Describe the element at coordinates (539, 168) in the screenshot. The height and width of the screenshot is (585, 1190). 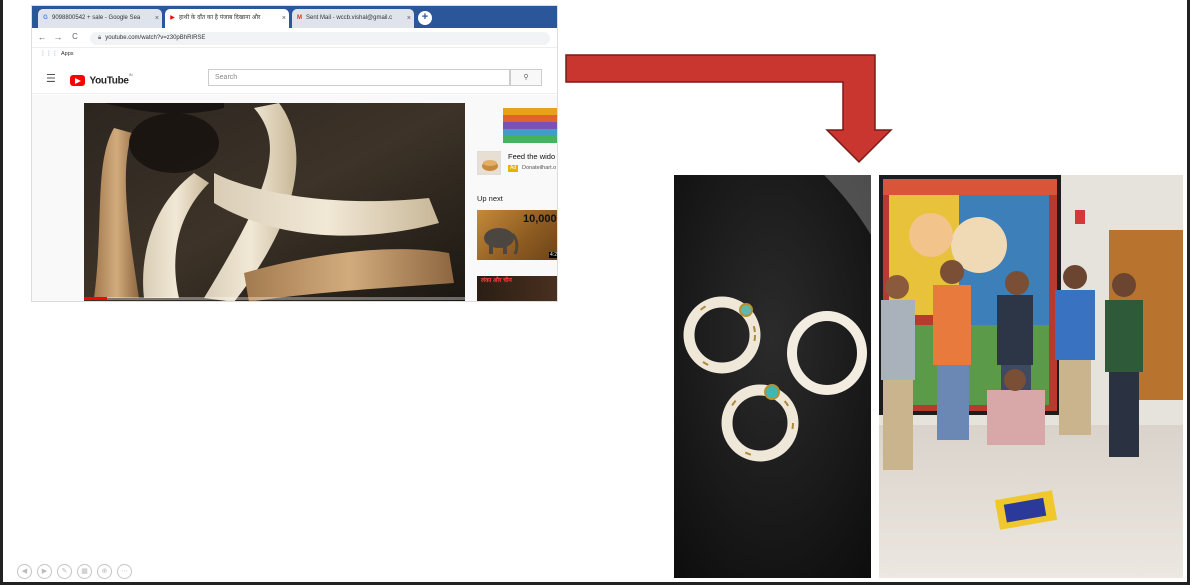
I see `ad-source: Donateilhart.o` at that location.